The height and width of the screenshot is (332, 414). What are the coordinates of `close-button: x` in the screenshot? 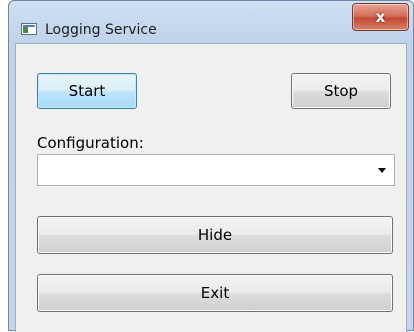 It's located at (380, 17).